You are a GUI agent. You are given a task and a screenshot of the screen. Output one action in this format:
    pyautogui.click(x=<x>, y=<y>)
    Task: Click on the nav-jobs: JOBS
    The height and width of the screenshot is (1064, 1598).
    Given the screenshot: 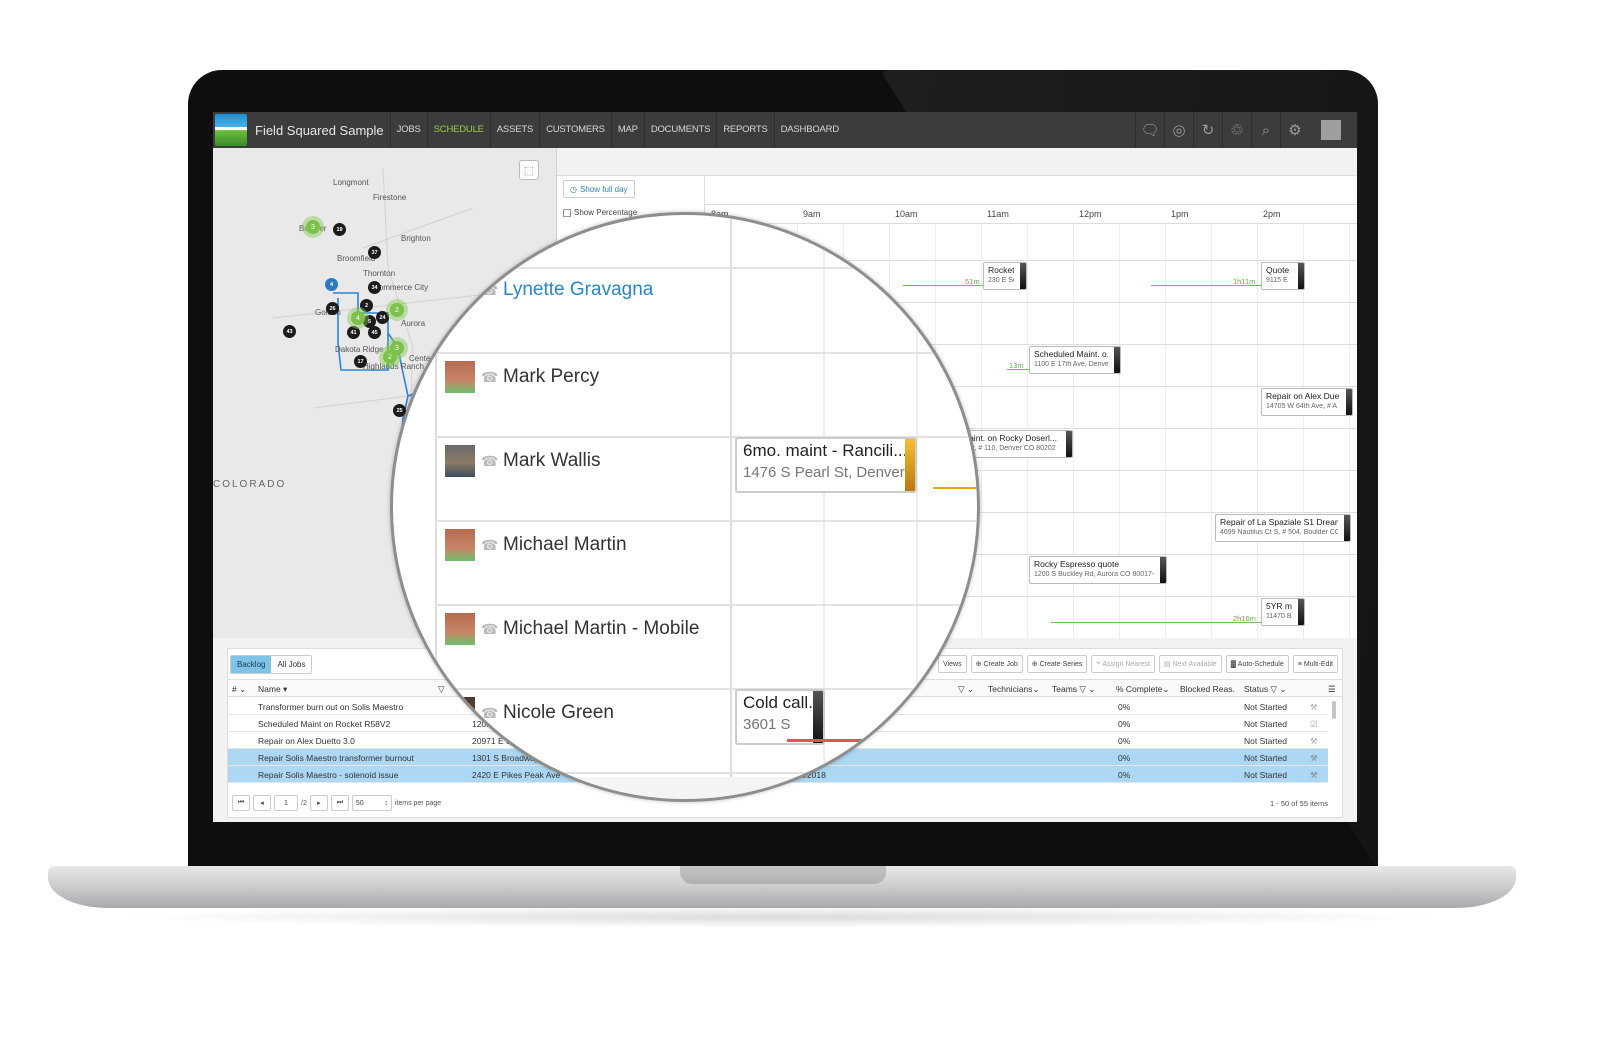 What is the action you would take?
    pyautogui.click(x=408, y=130)
    